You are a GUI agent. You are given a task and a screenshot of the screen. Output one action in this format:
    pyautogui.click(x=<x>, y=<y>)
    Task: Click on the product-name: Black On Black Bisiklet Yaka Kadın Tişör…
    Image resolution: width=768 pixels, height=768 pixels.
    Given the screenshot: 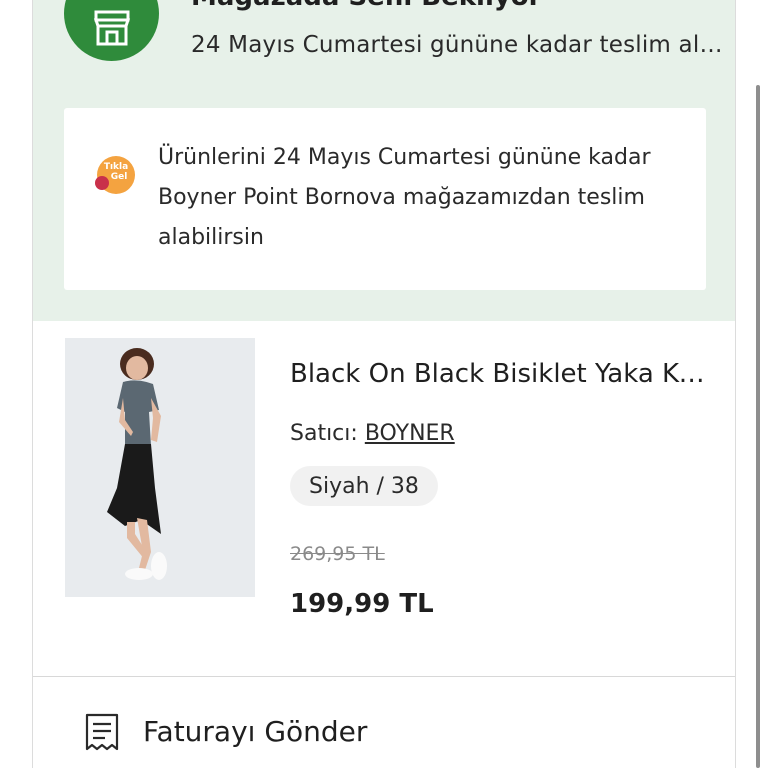 What is the action you would take?
    pyautogui.click(x=500, y=374)
    